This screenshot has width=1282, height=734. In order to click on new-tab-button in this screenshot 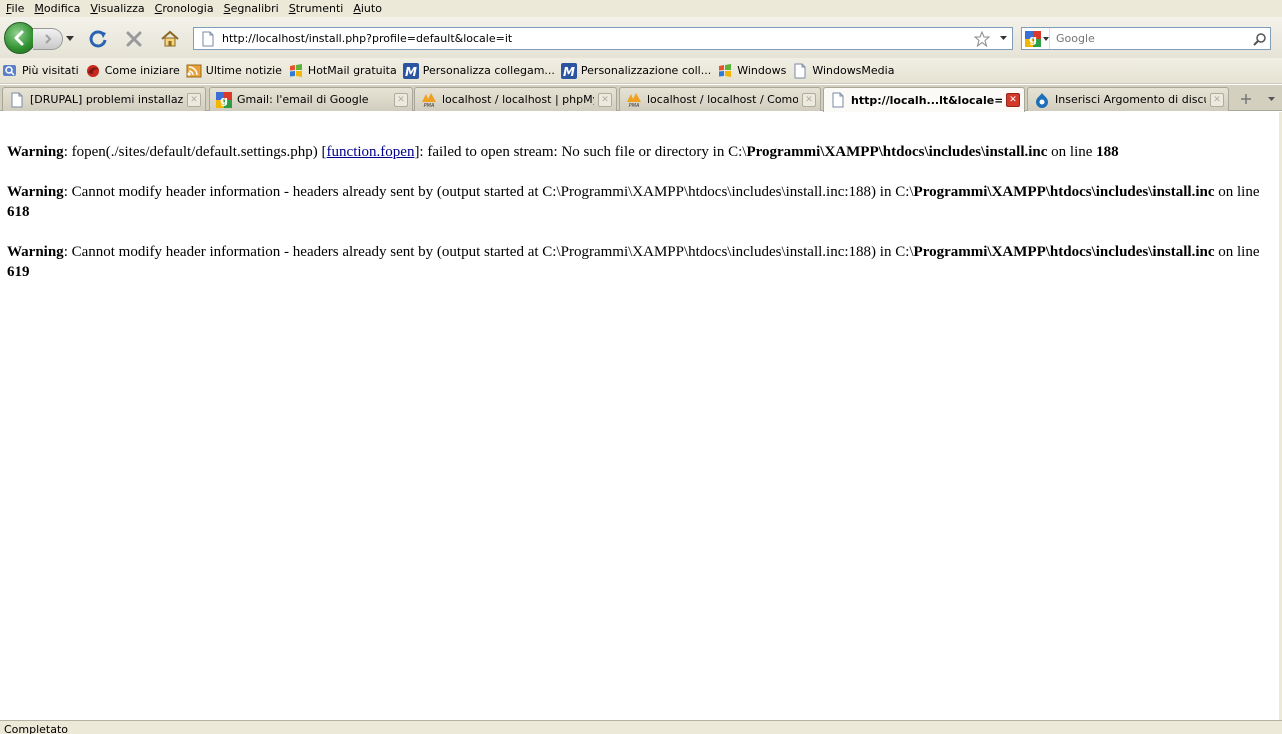, I will do `click(1246, 99)`.